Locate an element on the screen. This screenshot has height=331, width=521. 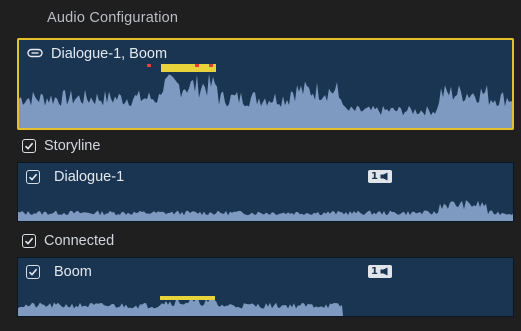
connected-checkbox is located at coordinates (29, 241).